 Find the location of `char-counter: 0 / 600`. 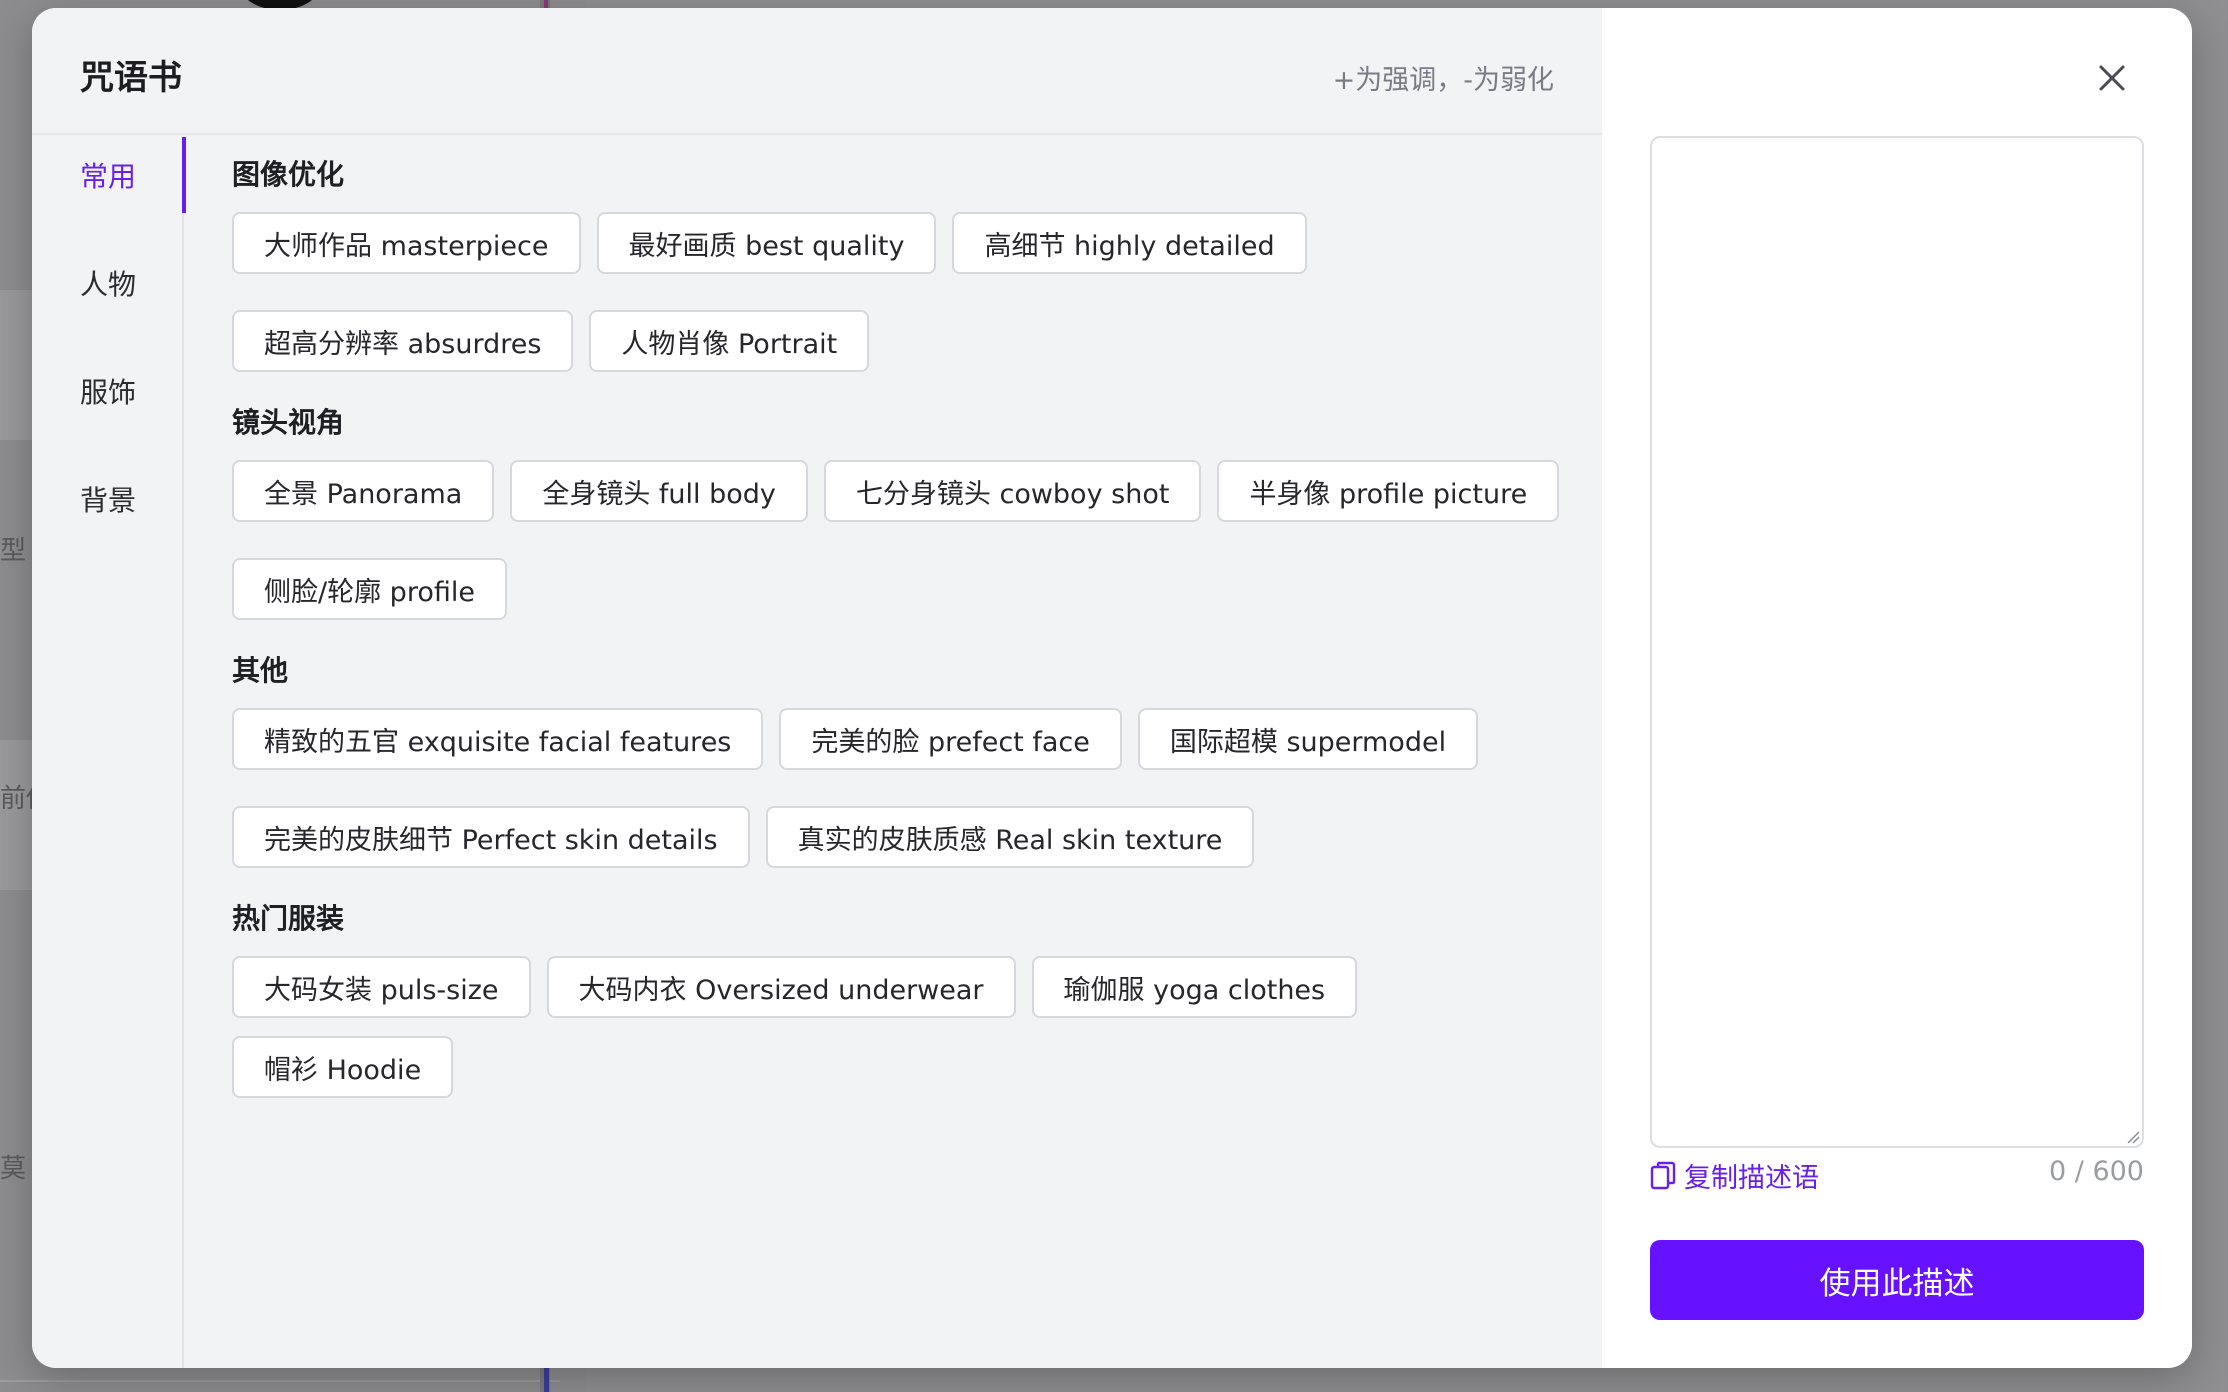

char-counter: 0 / 600 is located at coordinates (2096, 1171).